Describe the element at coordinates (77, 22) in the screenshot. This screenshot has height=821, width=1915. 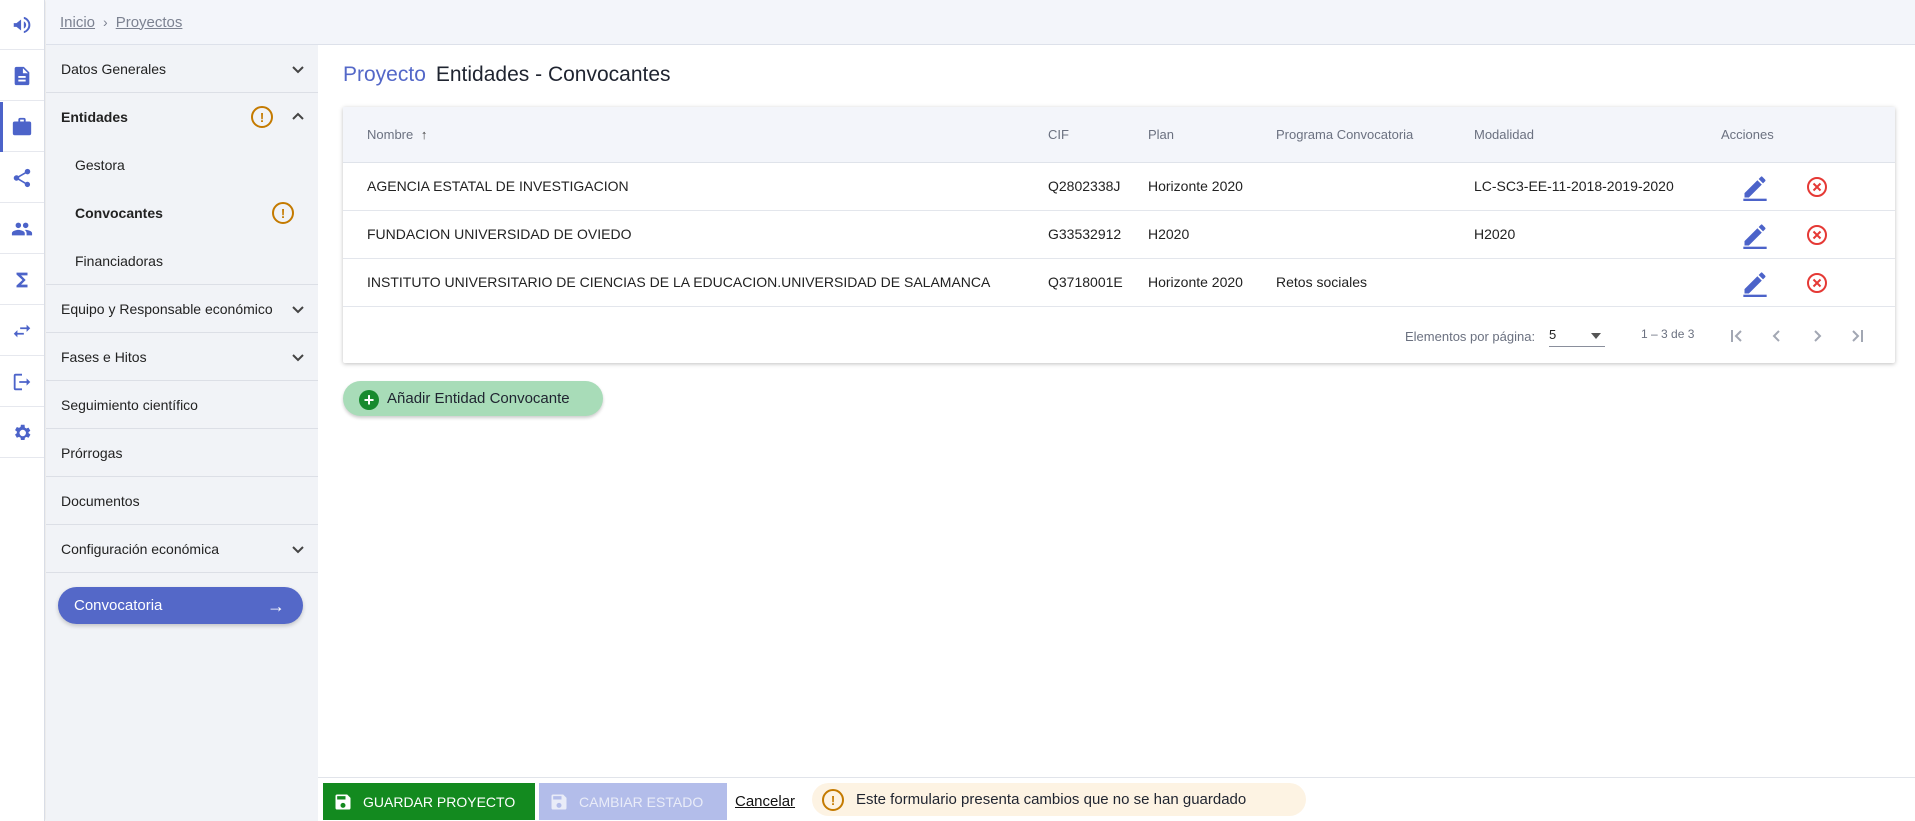
I see `breadcrumb-inicio: Inicio` at that location.